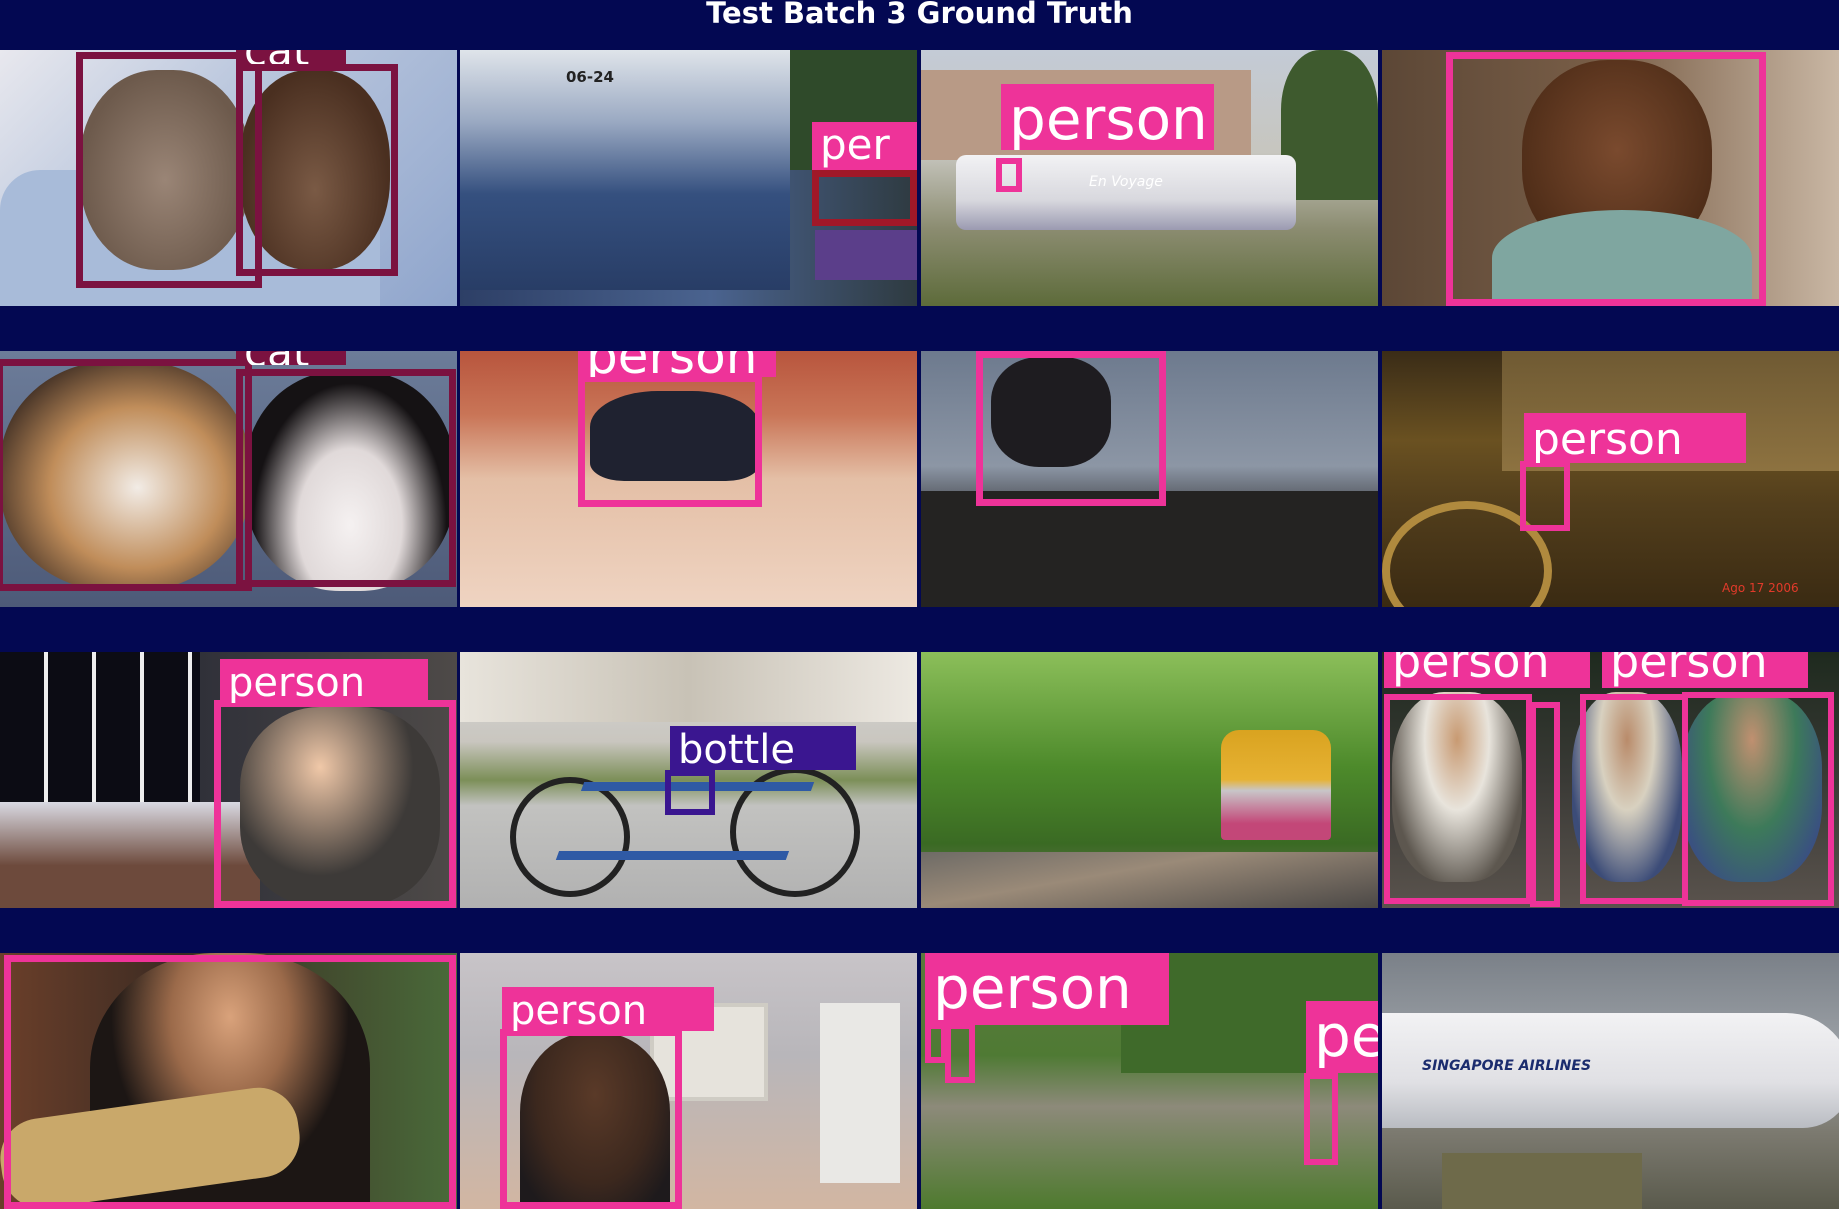  I want to click on image-tile-woman-kitchen: person, so click(228, 780).